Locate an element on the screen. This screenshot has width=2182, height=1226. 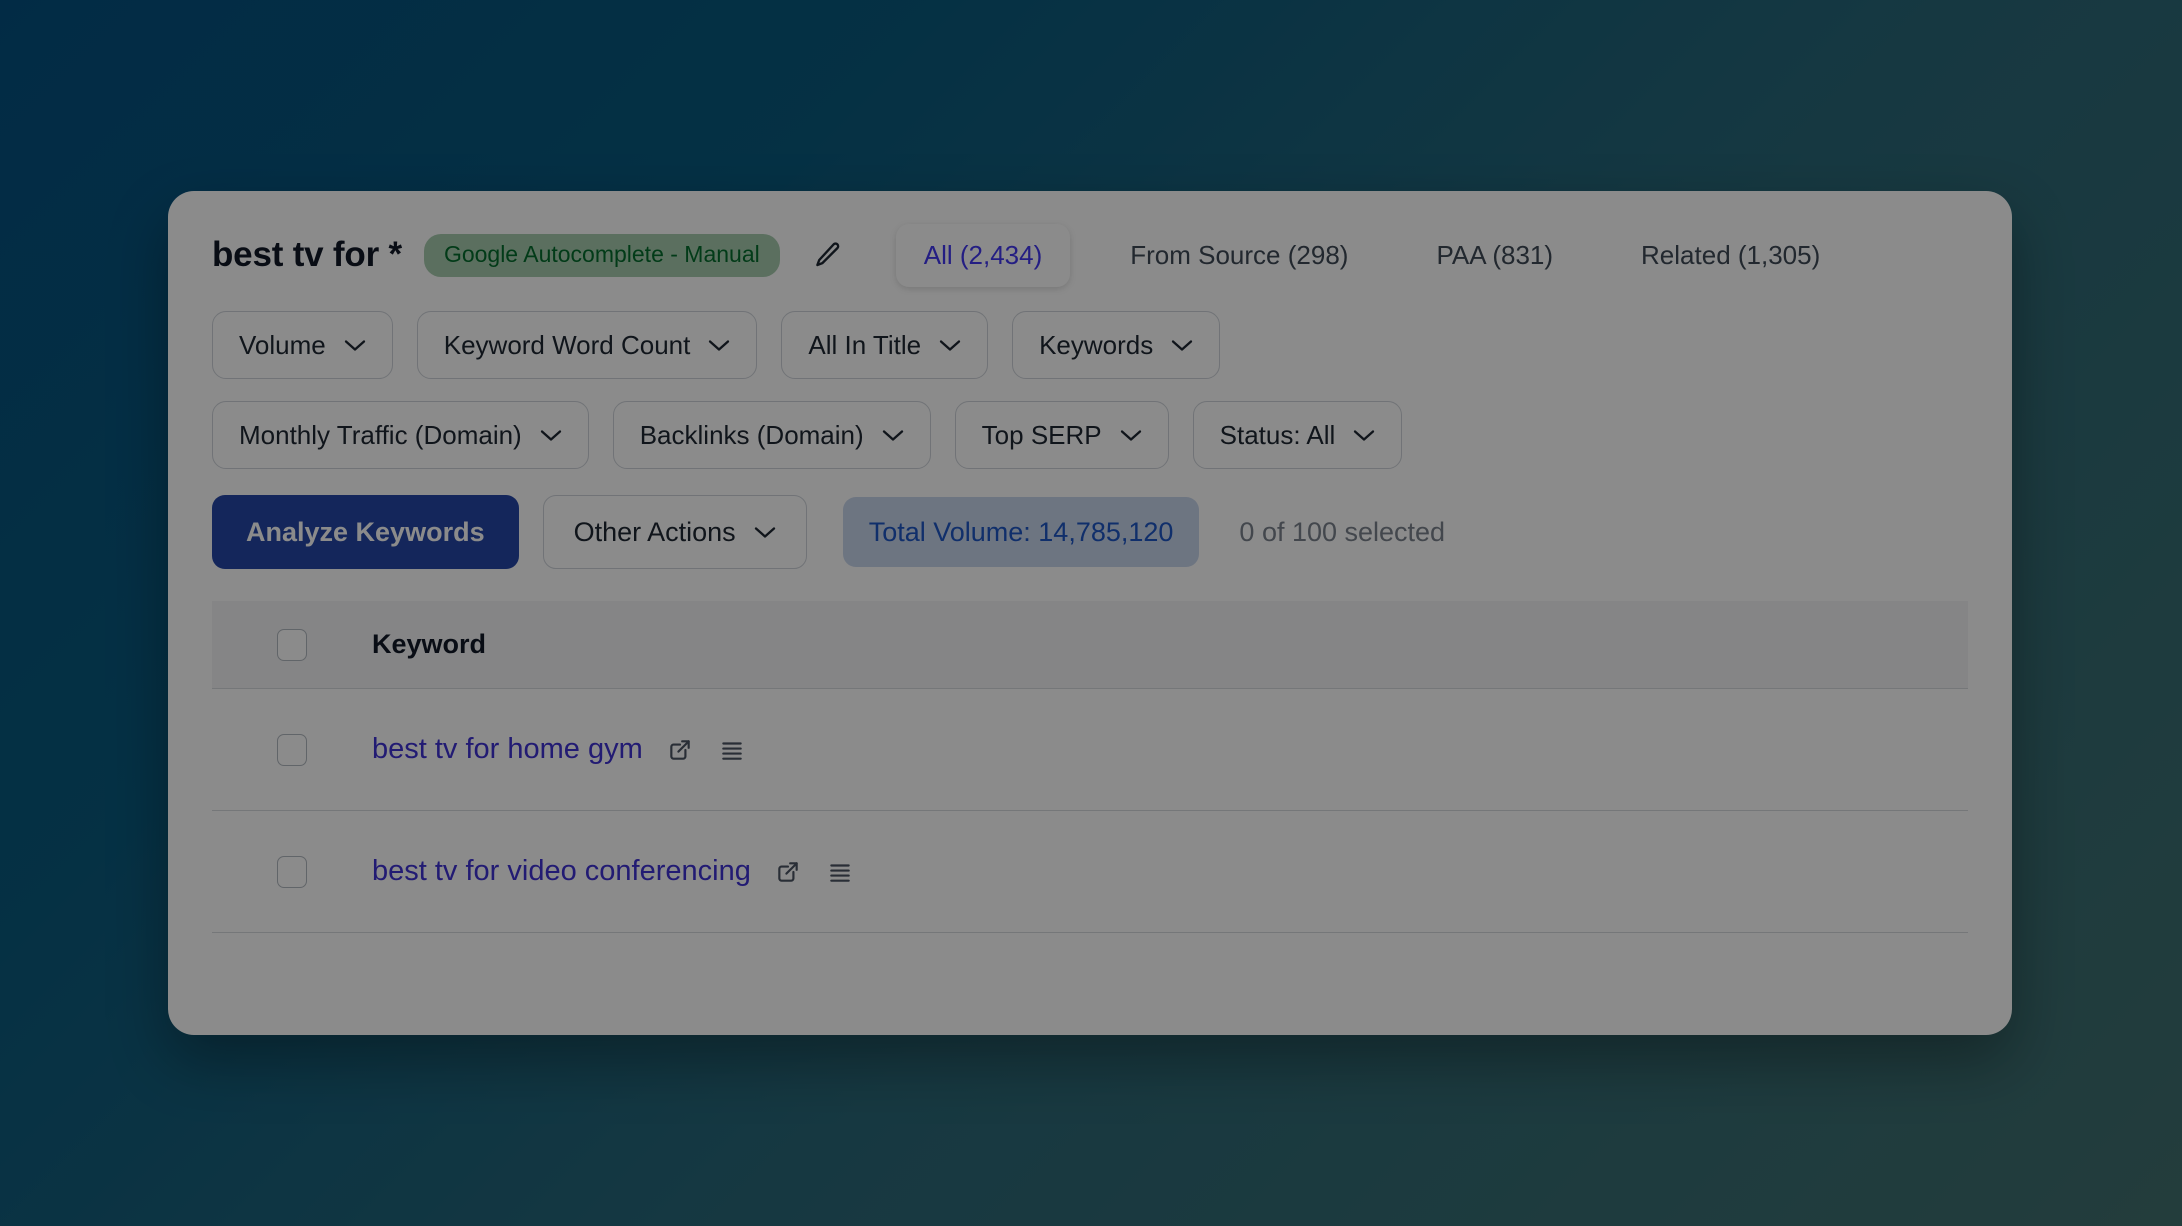
select-all-cell is located at coordinates (292, 644).